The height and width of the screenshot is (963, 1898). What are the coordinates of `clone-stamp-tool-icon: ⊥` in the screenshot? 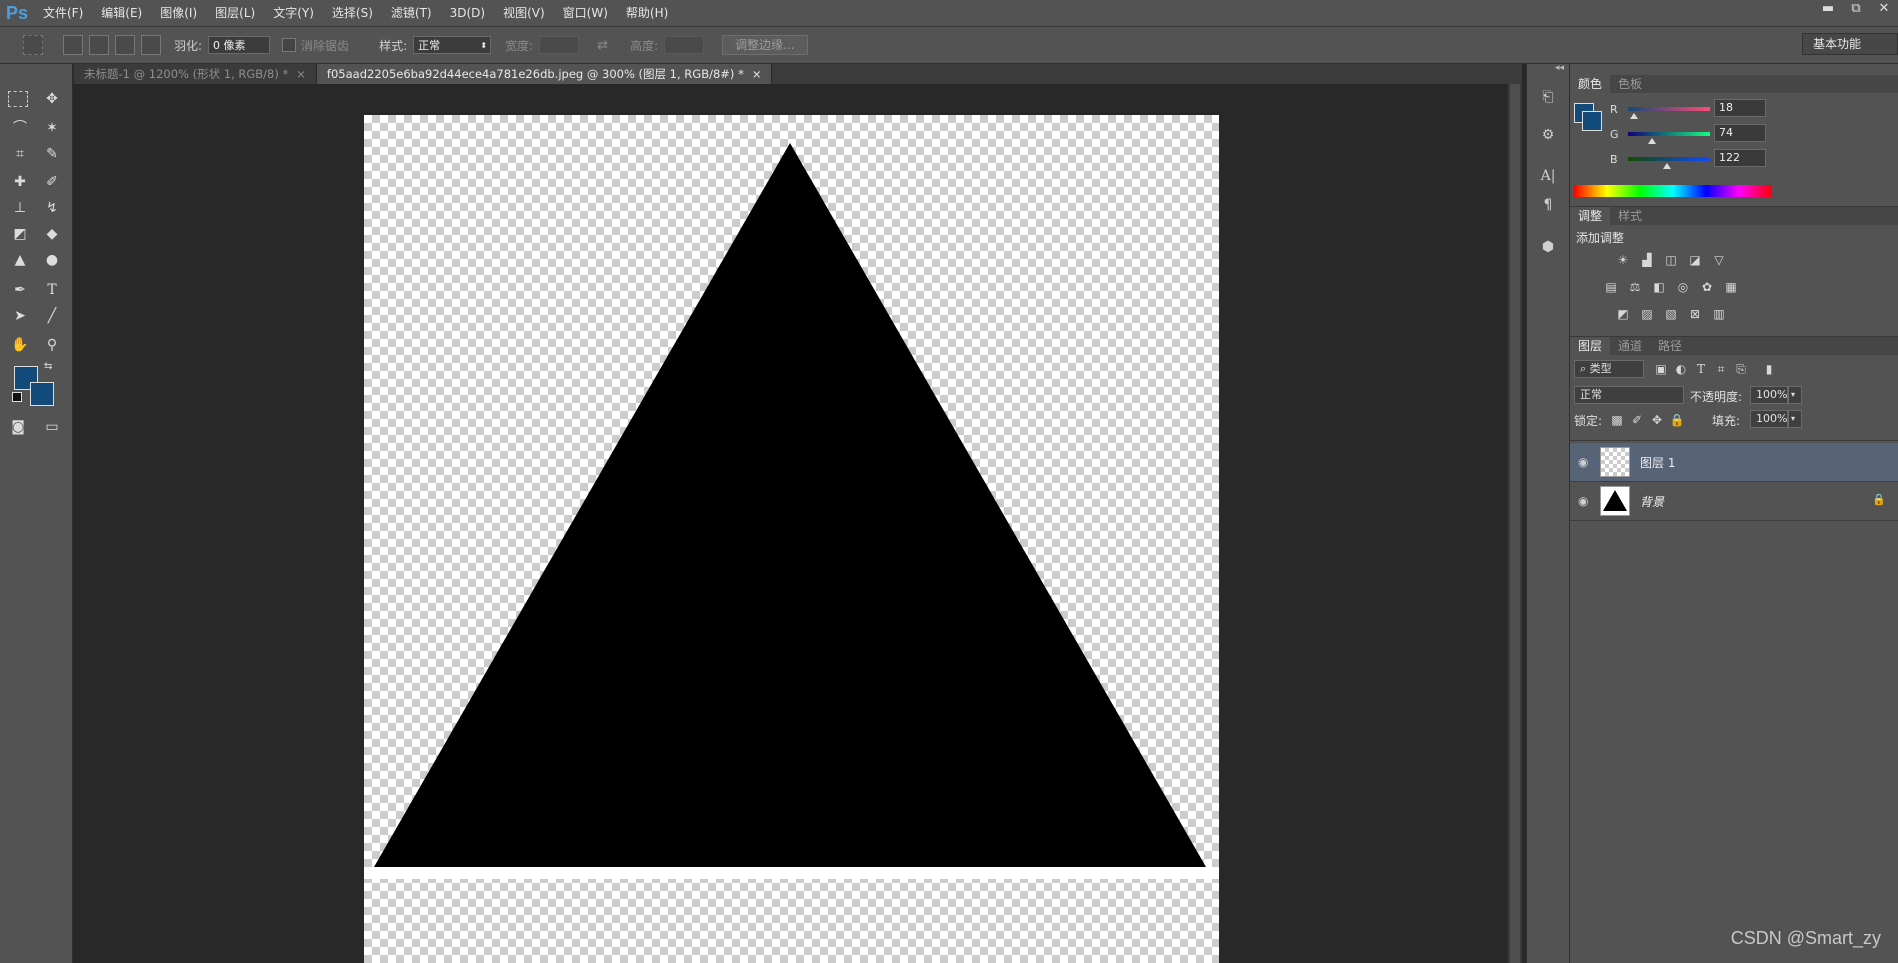 It's located at (20, 208).